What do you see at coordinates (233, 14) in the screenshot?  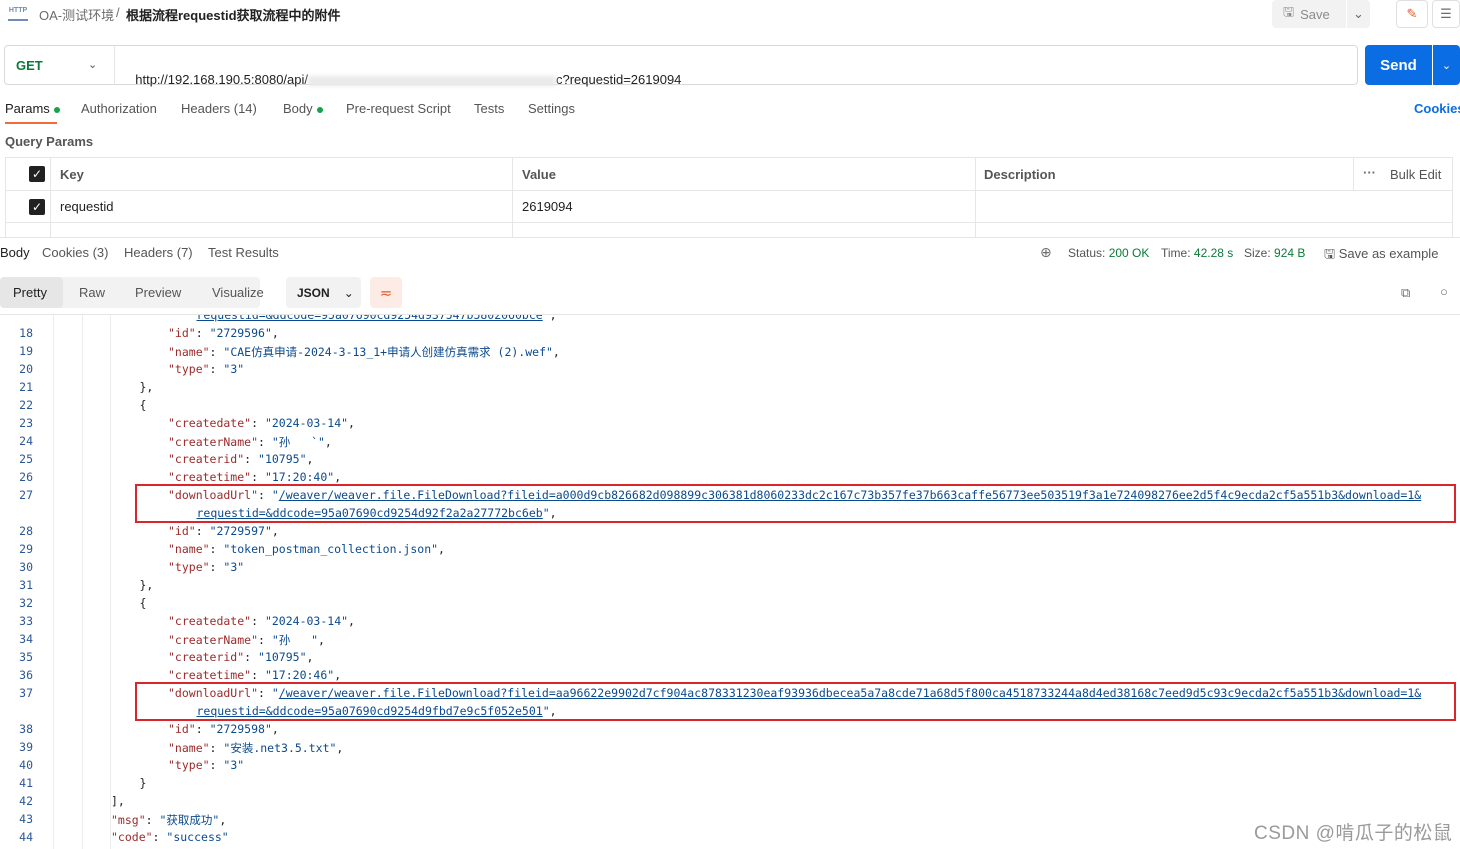 I see `request-title: 根据流程requestid获取流程中的附件` at bounding box center [233, 14].